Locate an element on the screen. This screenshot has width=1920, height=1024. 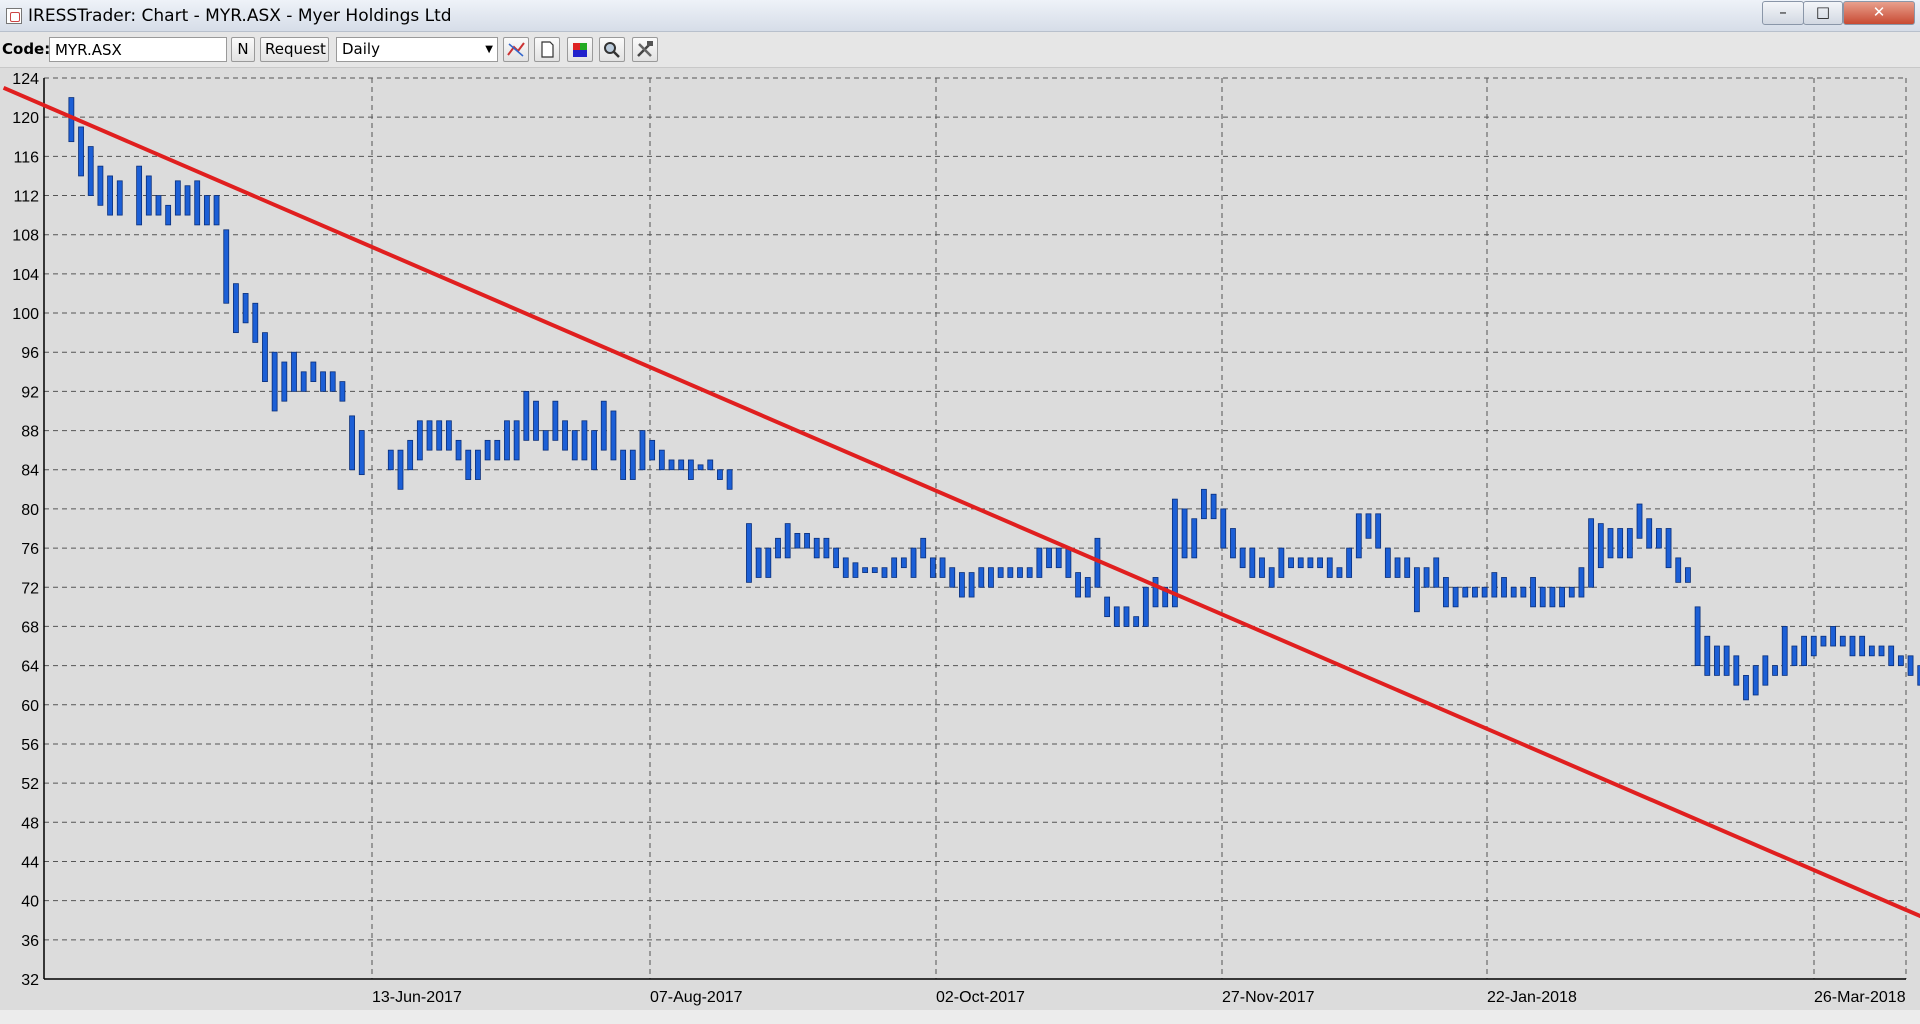
period-value: Daily is located at coordinates (361, 49).